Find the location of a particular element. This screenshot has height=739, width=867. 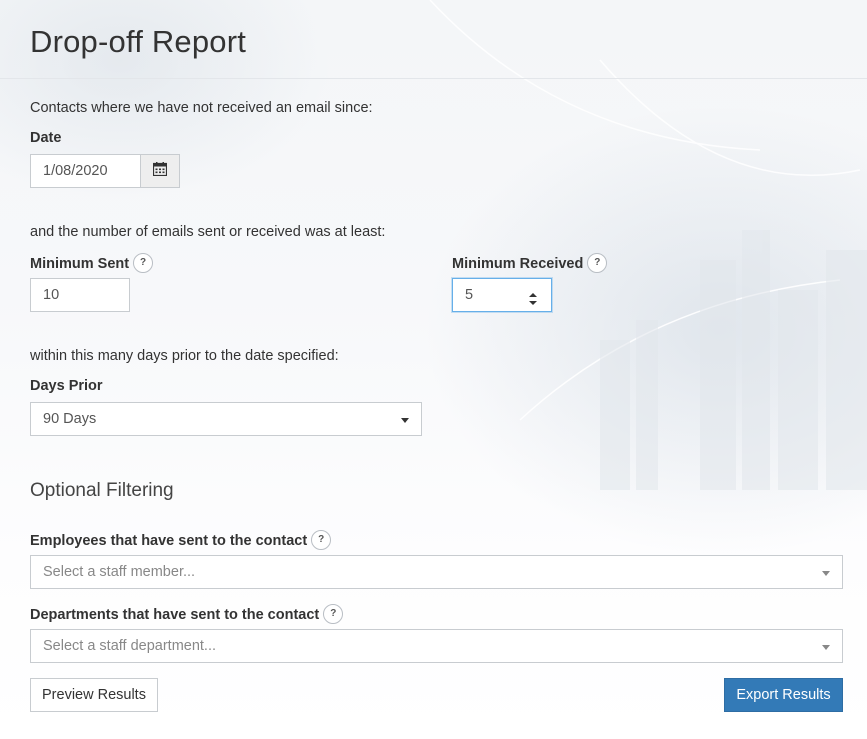

export-results-button: Export Results is located at coordinates (783, 695).